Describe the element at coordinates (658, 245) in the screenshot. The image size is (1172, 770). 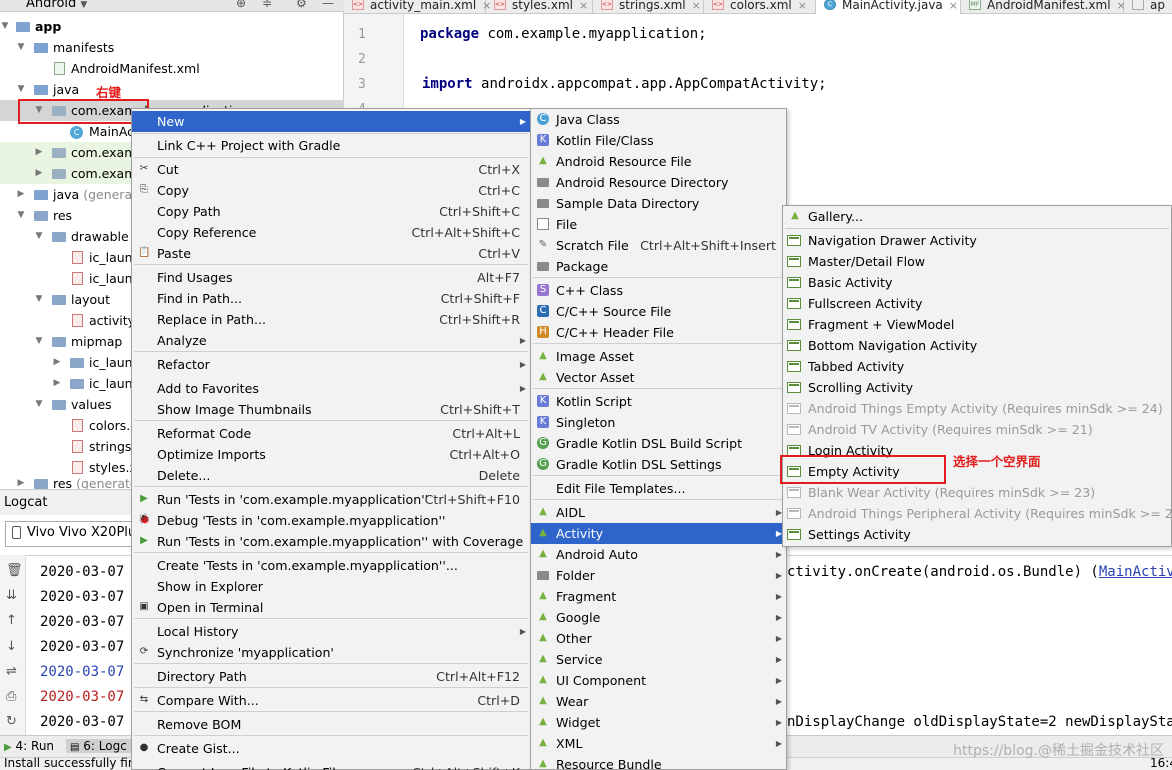
I see `new-menu-item: ✎ Scratch File Ctrl+Alt+Shift+Insert` at that location.